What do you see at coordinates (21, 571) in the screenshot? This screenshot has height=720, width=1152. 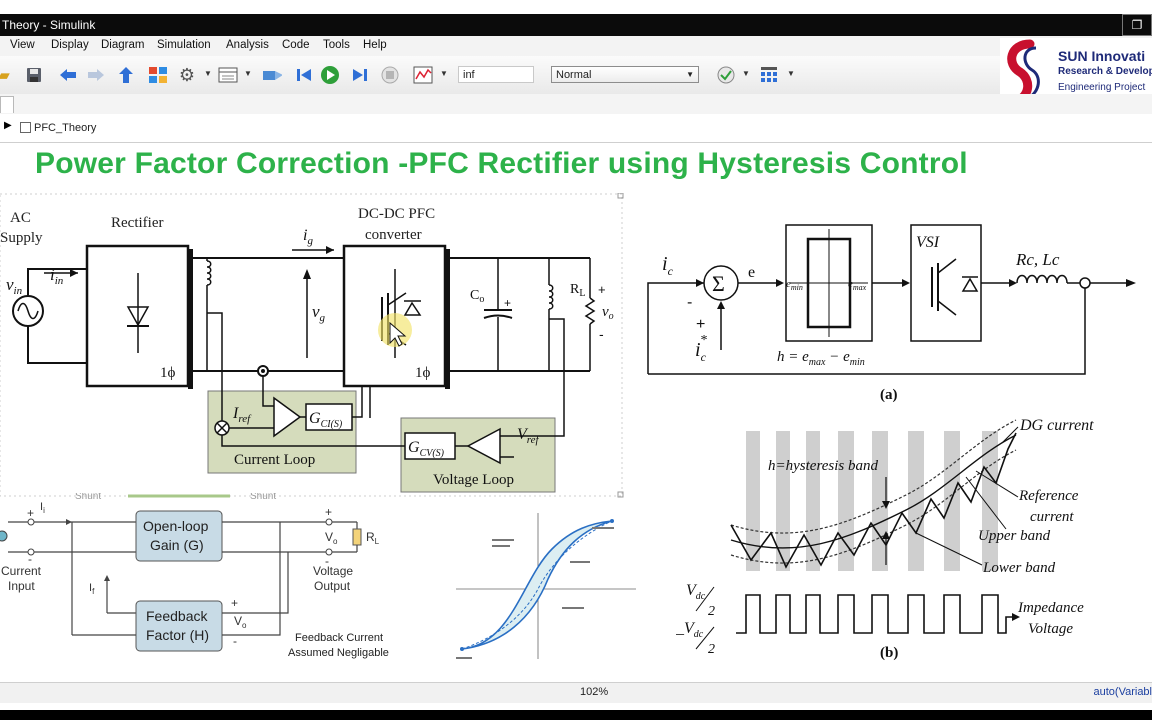 I see `current-input-label: Current` at bounding box center [21, 571].